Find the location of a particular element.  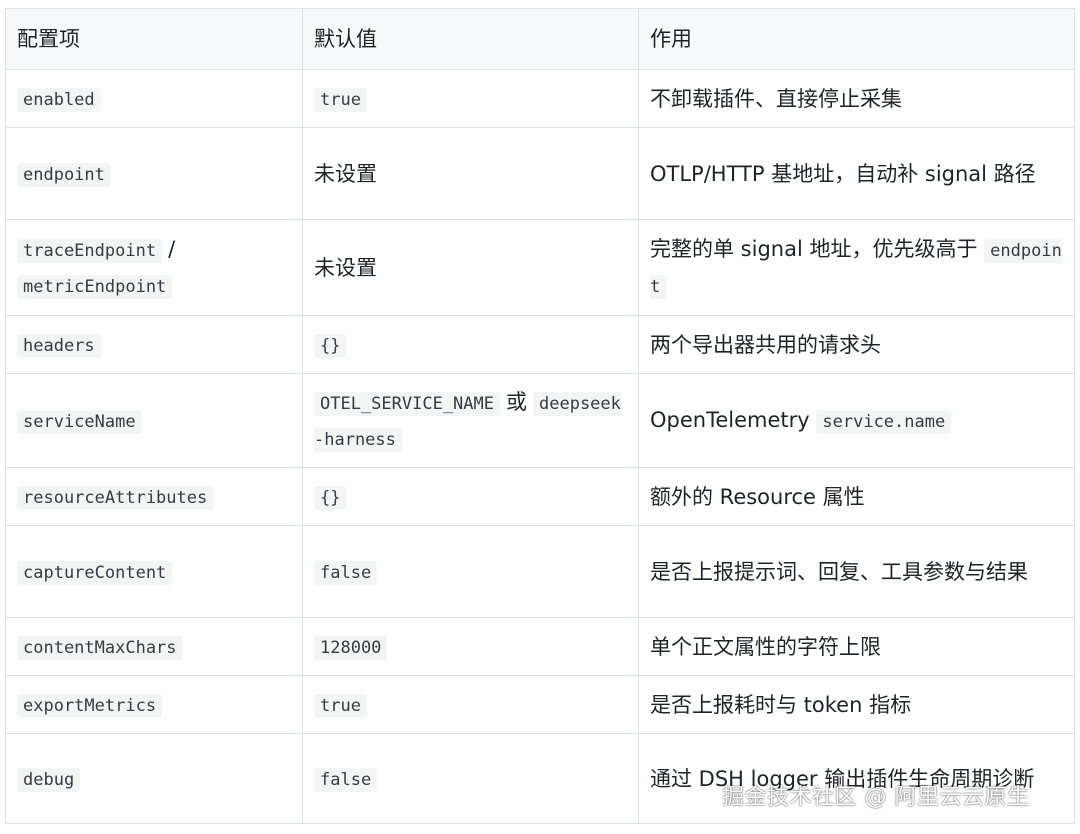

cell-key: traceEndpoint / metricEndpoint is located at coordinates (154, 267).